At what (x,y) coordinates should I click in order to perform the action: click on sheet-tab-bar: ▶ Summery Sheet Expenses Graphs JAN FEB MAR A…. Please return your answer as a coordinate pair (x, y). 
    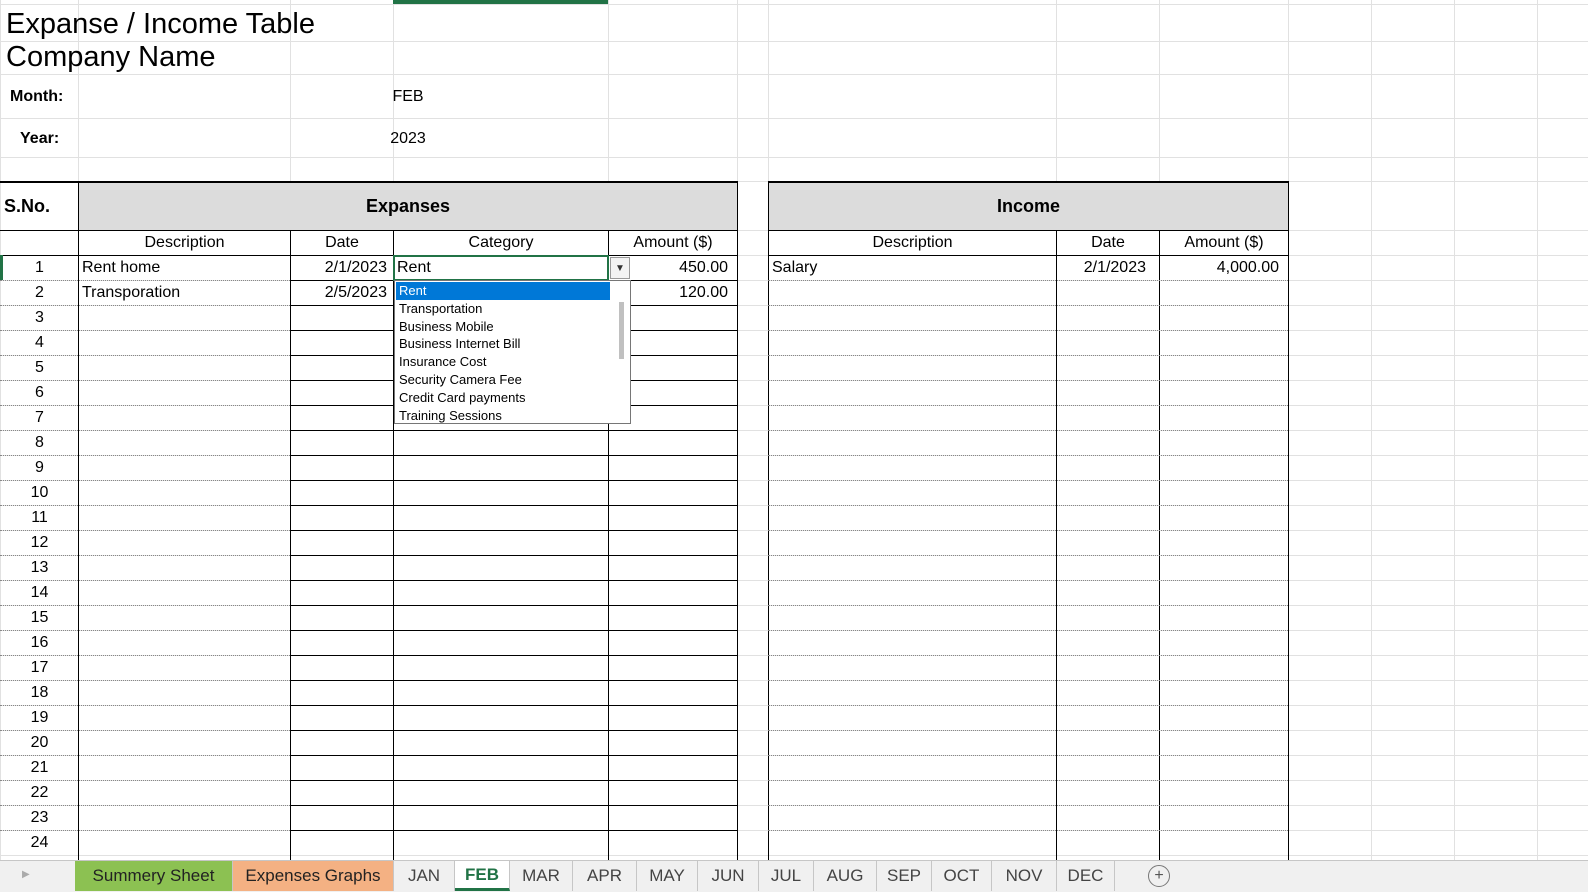
    Looking at the image, I should click on (794, 876).